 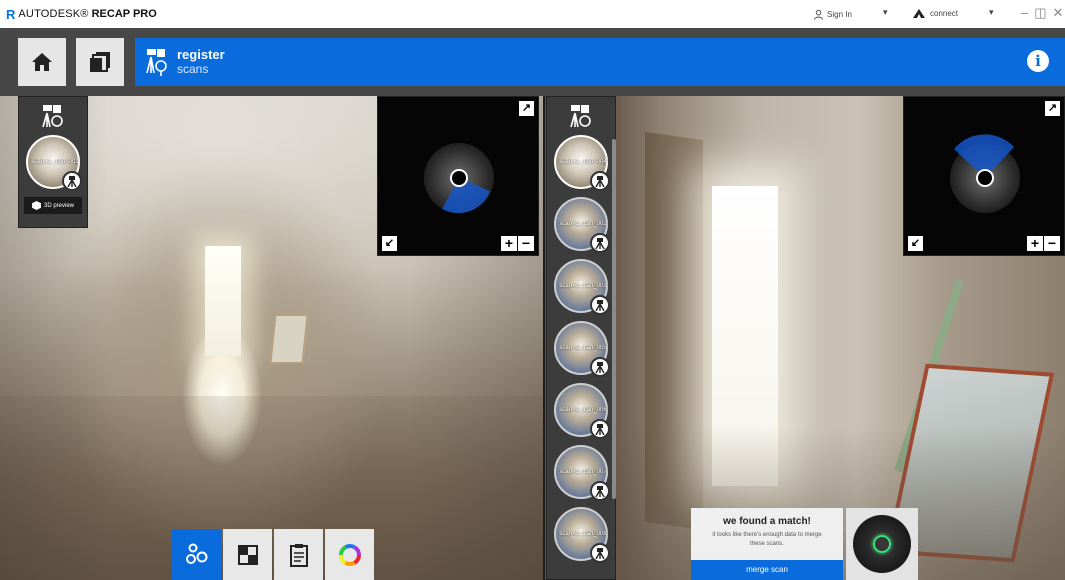 I want to click on scan-label: scan_1...can_003, so click(x=583, y=286).